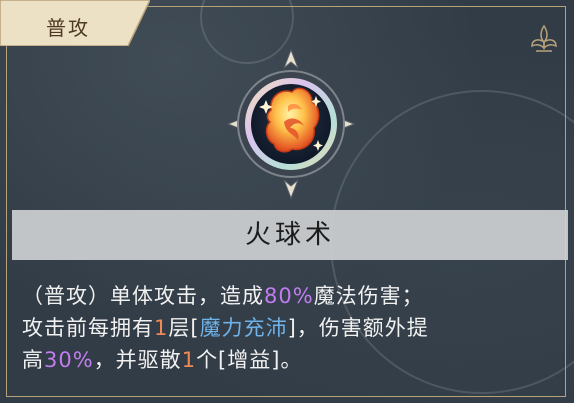  Describe the element at coordinates (189, 360) in the screenshot. I see `dispel-count: 1` at that location.